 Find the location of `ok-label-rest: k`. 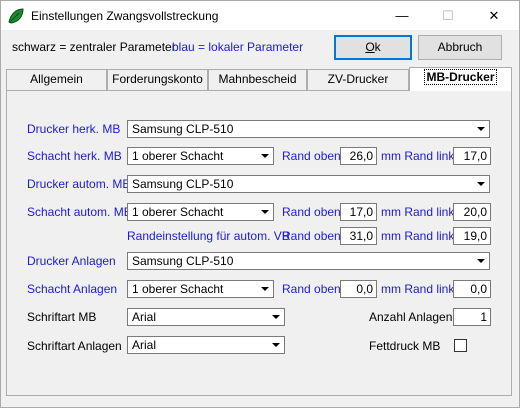

ok-label-rest: k is located at coordinates (377, 47).